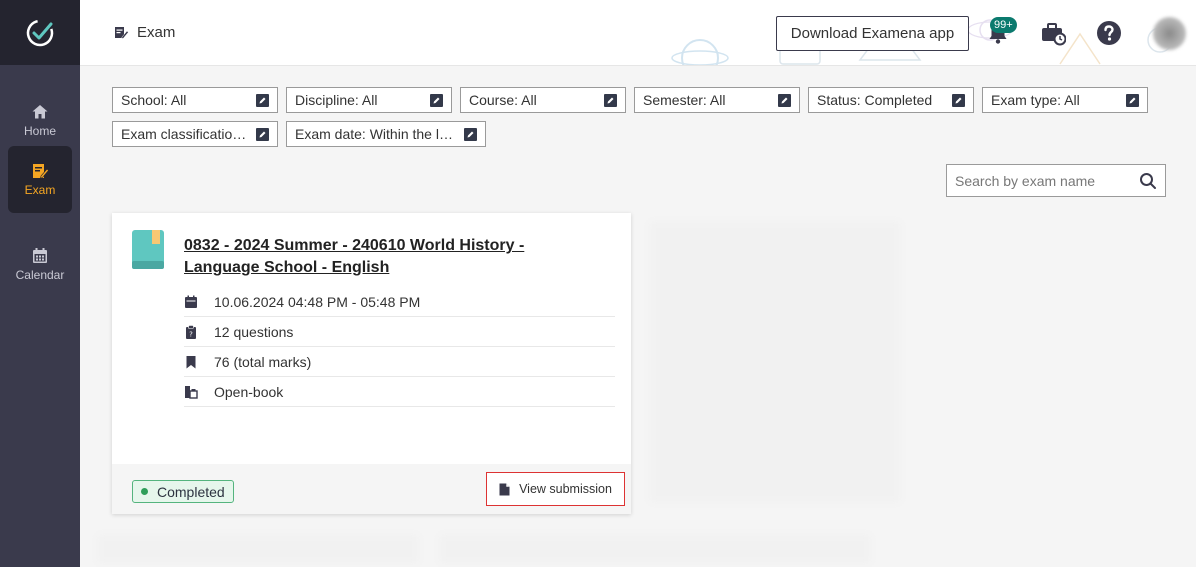  What do you see at coordinates (399, 332) in the screenshot?
I see `exam-questions-row: ? 12 questions` at bounding box center [399, 332].